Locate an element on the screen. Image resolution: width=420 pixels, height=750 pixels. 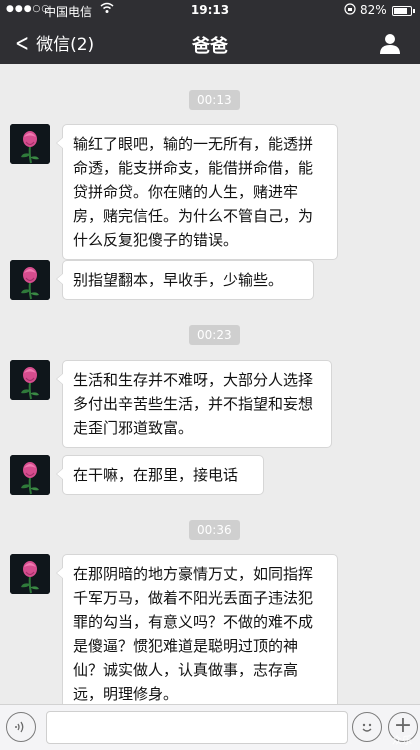
voice-icon is located at coordinates (21, 727).